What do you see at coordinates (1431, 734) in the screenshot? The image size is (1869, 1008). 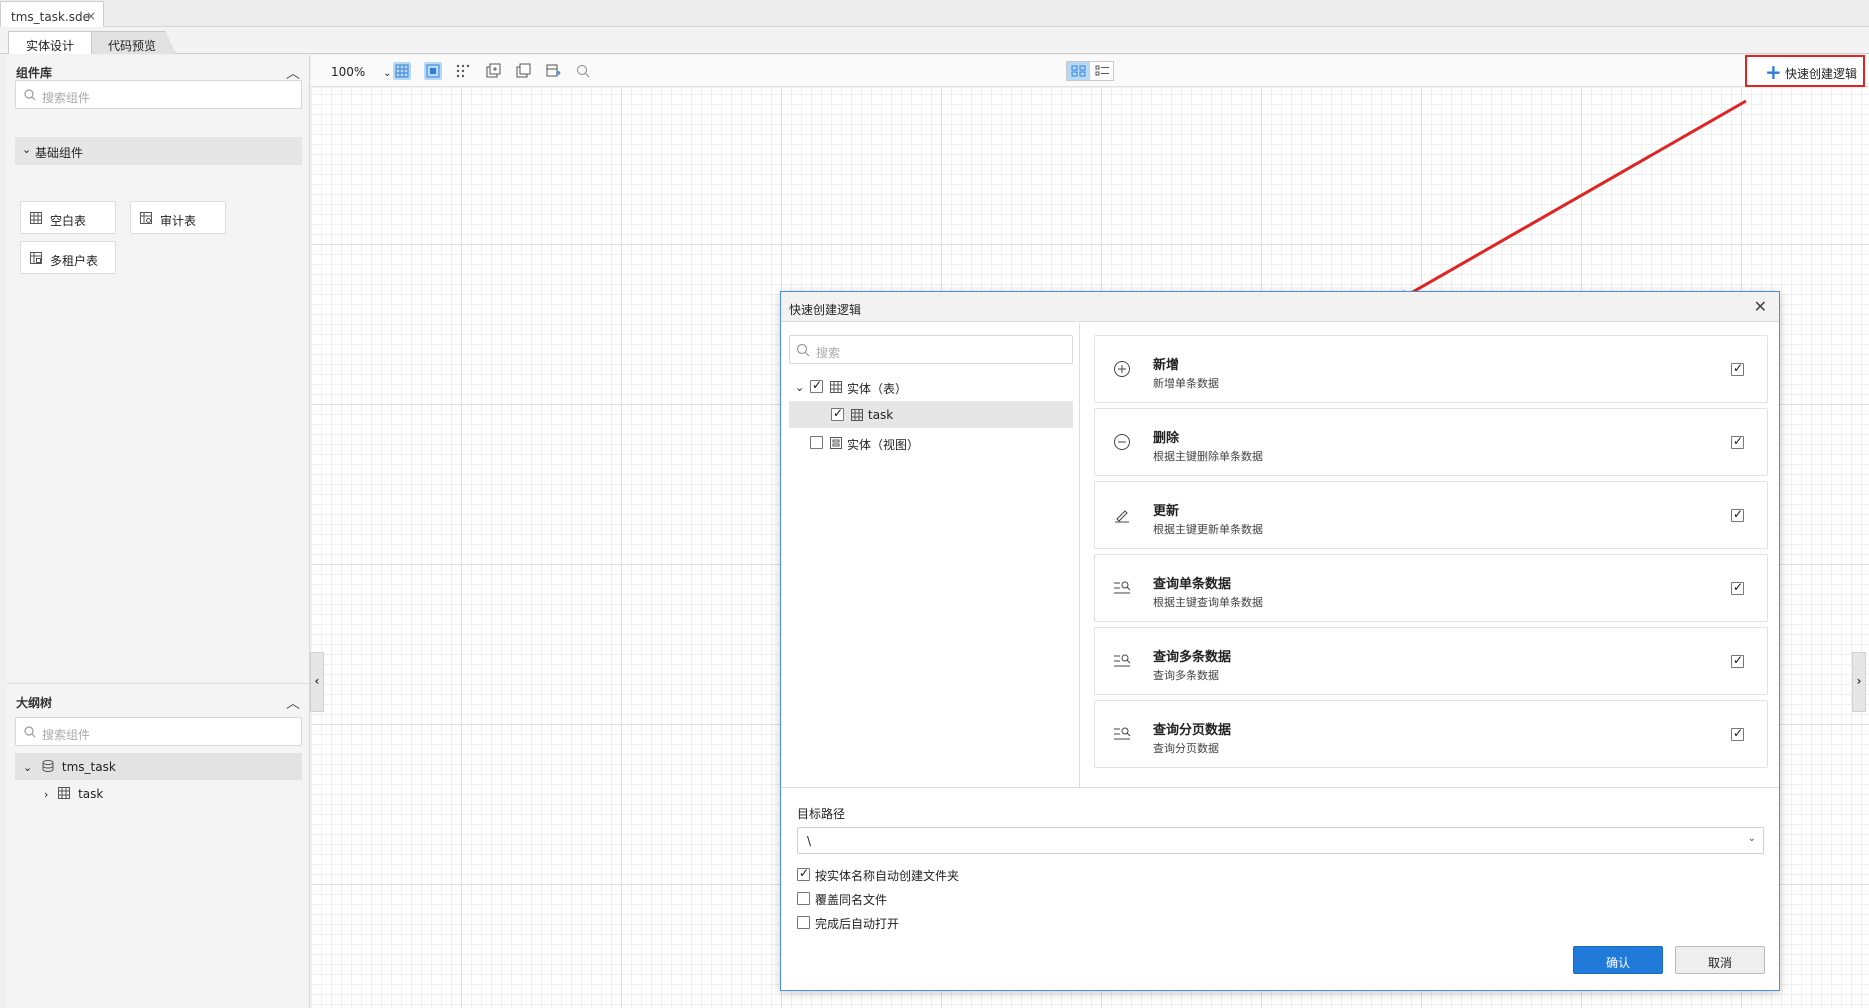 I see `operation-card-query-page: 查询分页数据 查询分页数据` at bounding box center [1431, 734].